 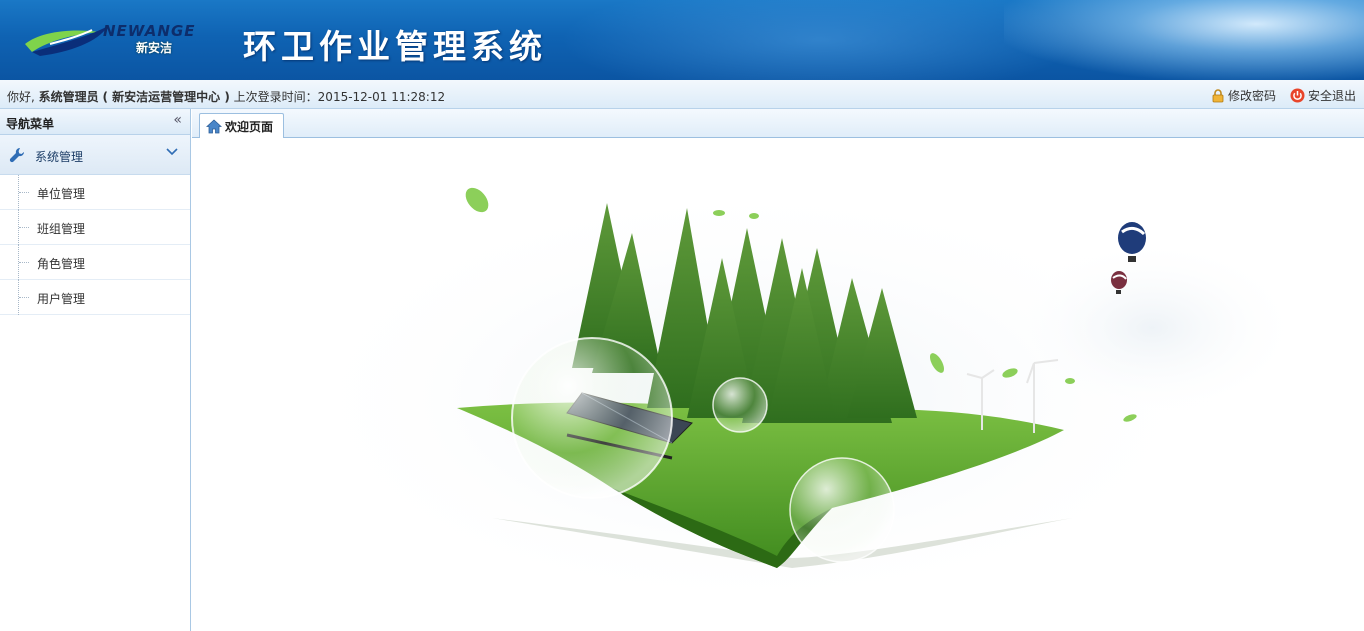 I want to click on collapse-sidebar-icon: «, so click(x=177, y=120).